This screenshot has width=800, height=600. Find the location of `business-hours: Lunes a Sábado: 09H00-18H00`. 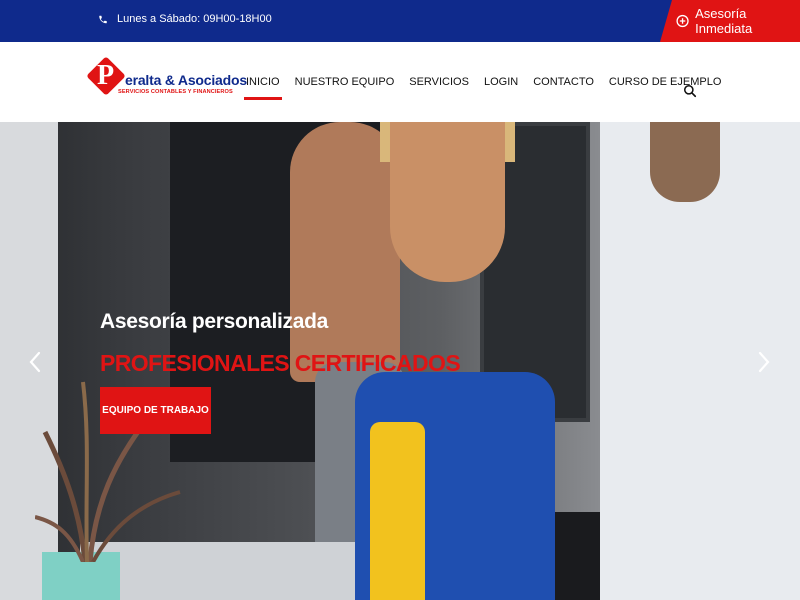

business-hours: Lunes a Sábado: 09H00-18H00 is located at coordinates (185, 19).